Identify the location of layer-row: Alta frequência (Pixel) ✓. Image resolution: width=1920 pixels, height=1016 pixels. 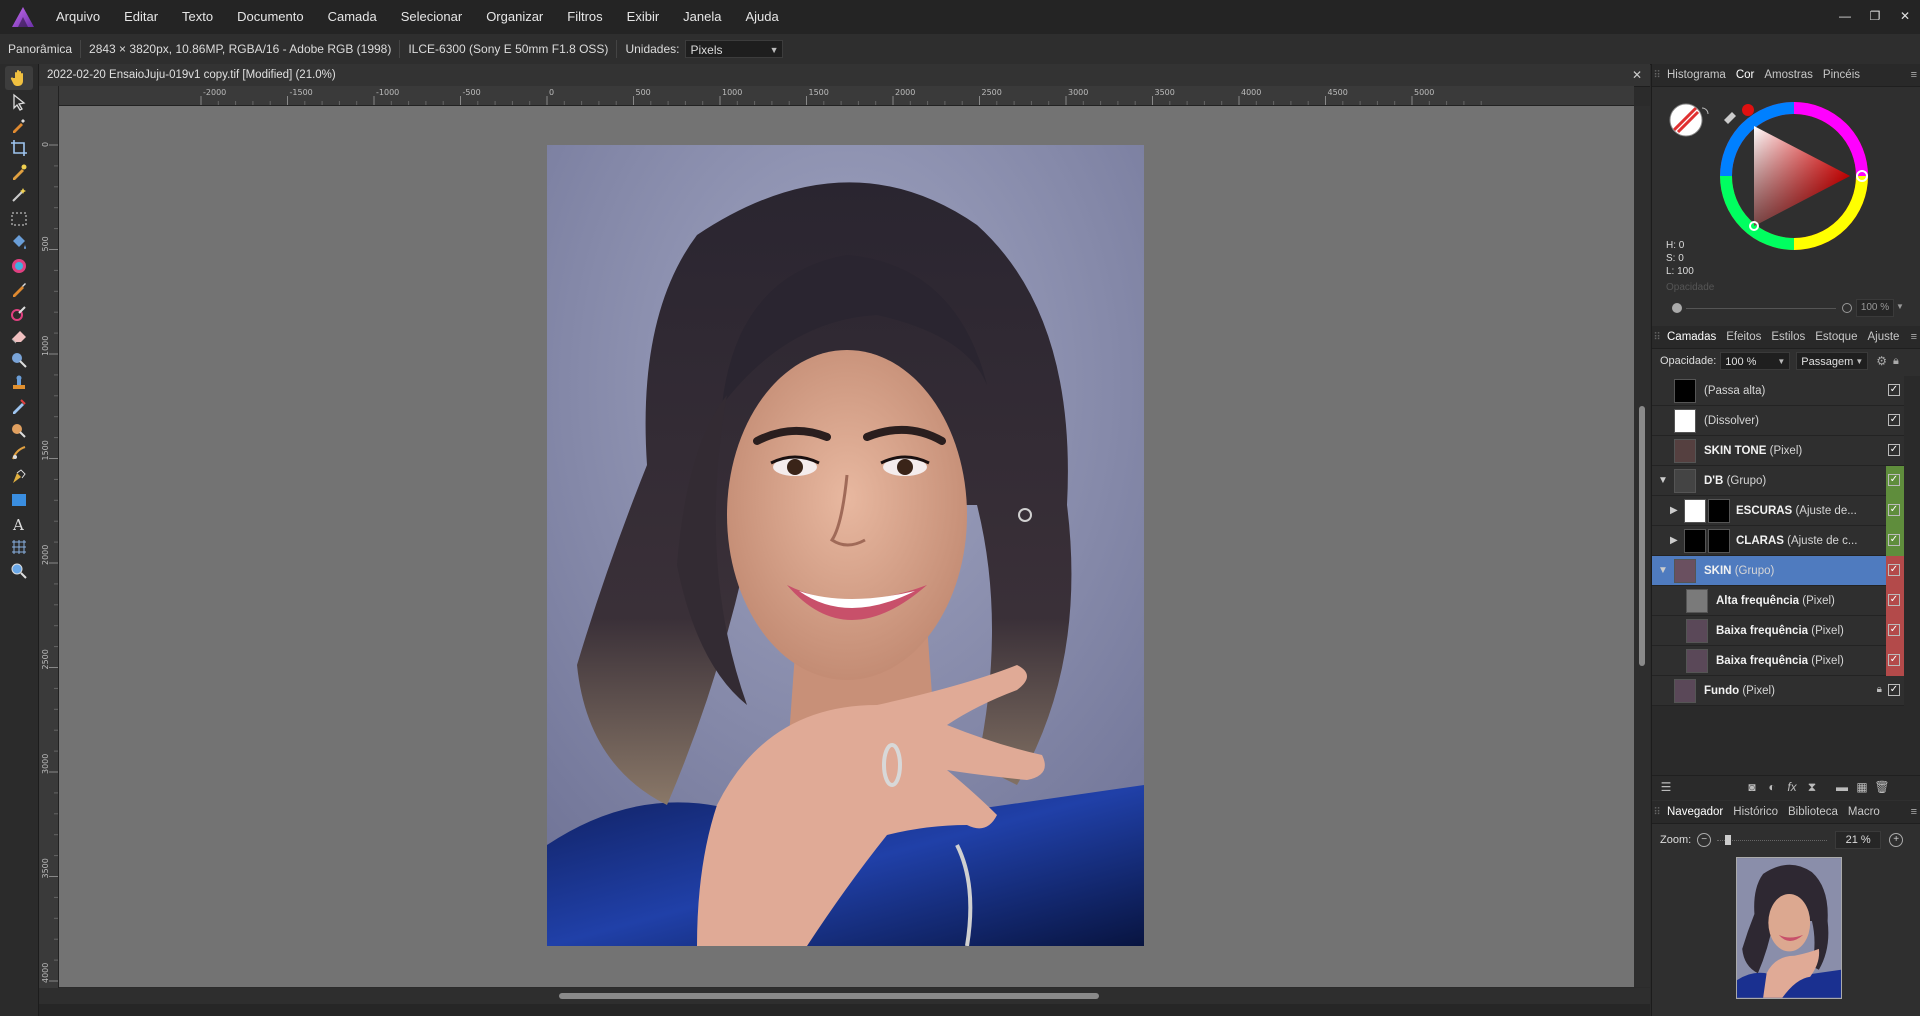
(1778, 601).